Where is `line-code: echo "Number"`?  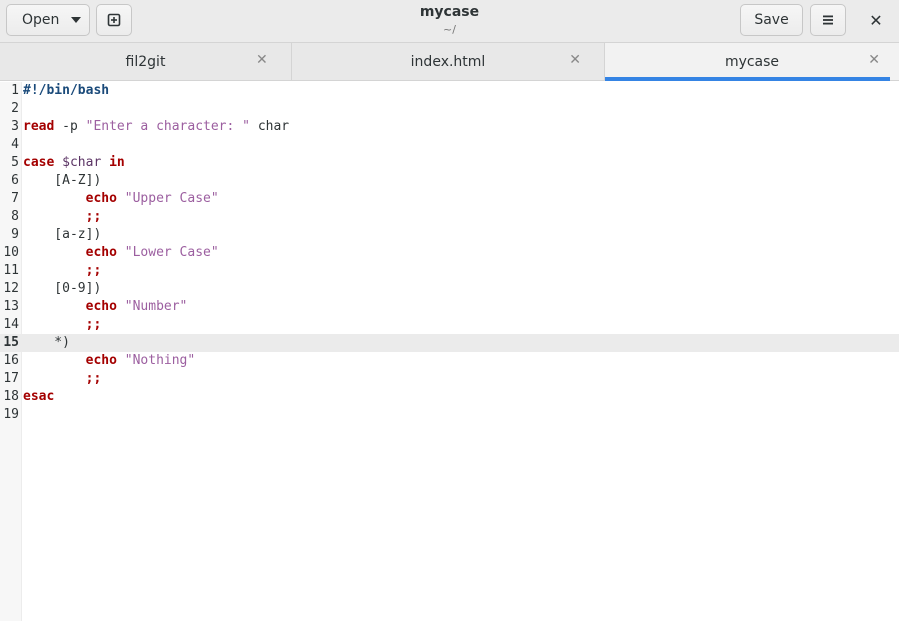 line-code: echo "Number" is located at coordinates (105, 307).